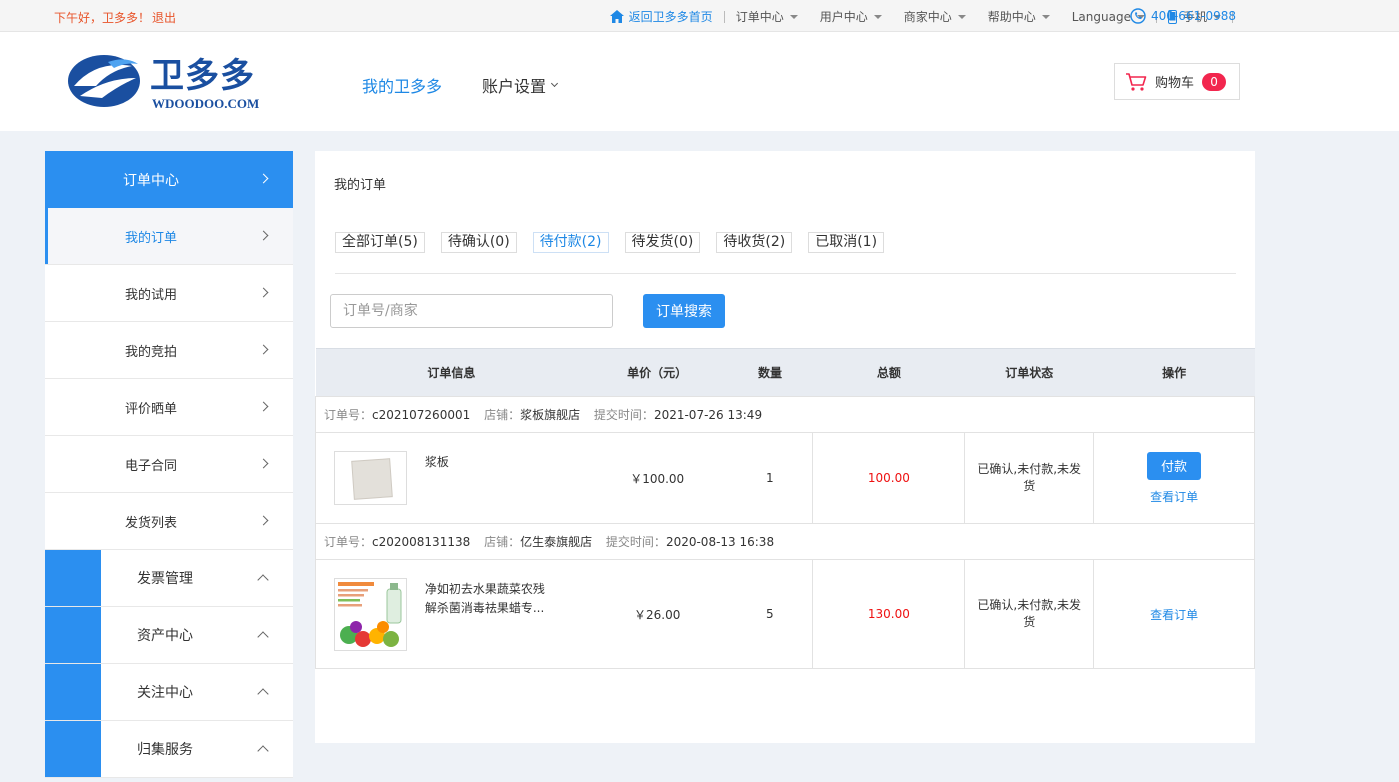 This screenshot has height=782, width=1399. Describe the element at coordinates (556, 542) in the screenshot. I see `shop-name: 亿生泰旗舰店` at that location.